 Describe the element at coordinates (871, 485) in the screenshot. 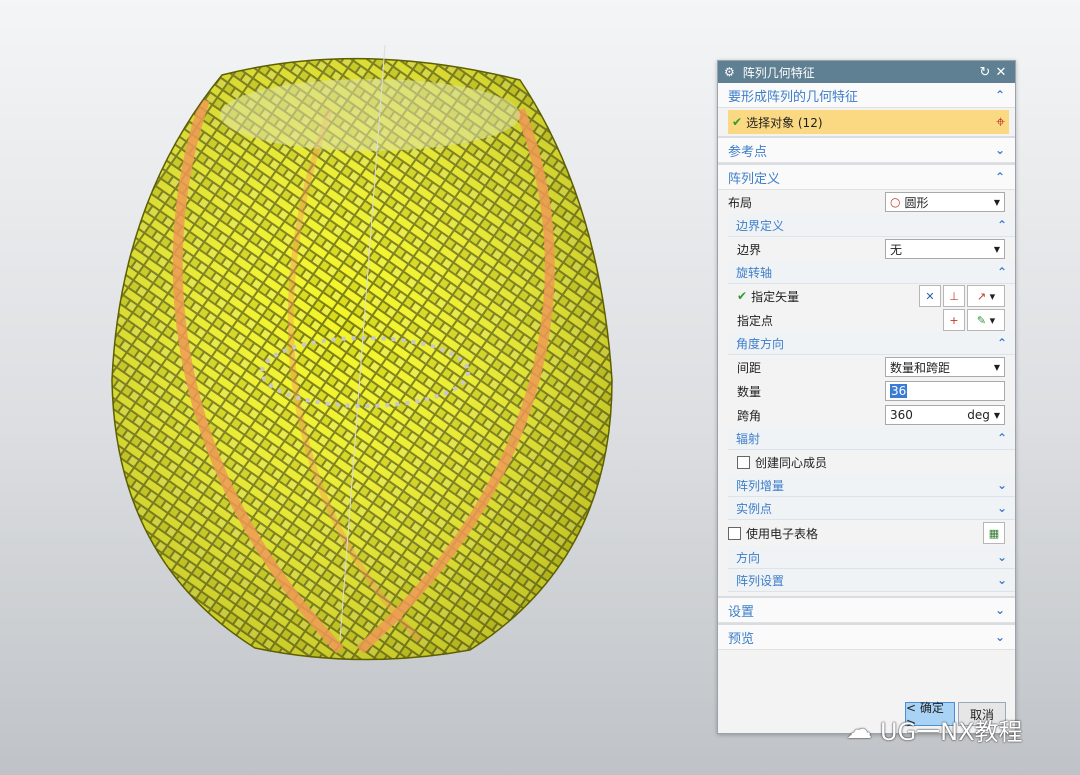

I see `subgroup-increment: 阵列增量 ⌄` at that location.